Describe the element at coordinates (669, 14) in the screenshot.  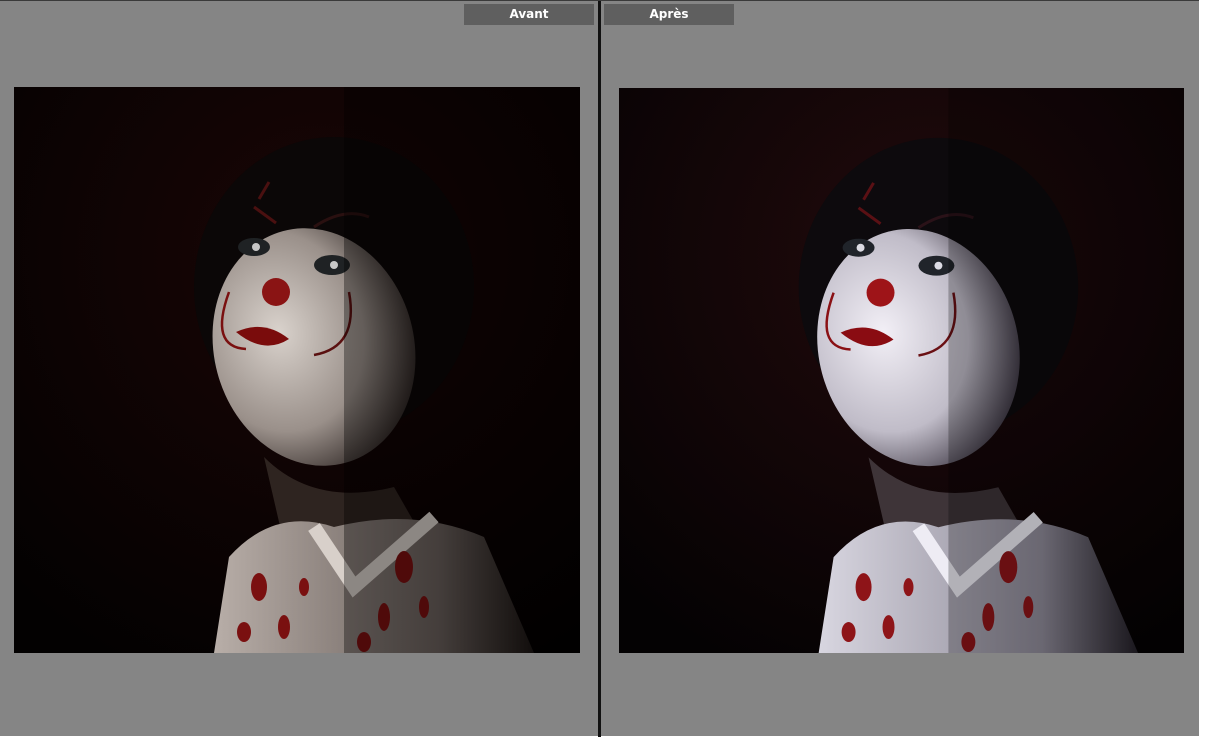
I see `after-label: Après` at that location.